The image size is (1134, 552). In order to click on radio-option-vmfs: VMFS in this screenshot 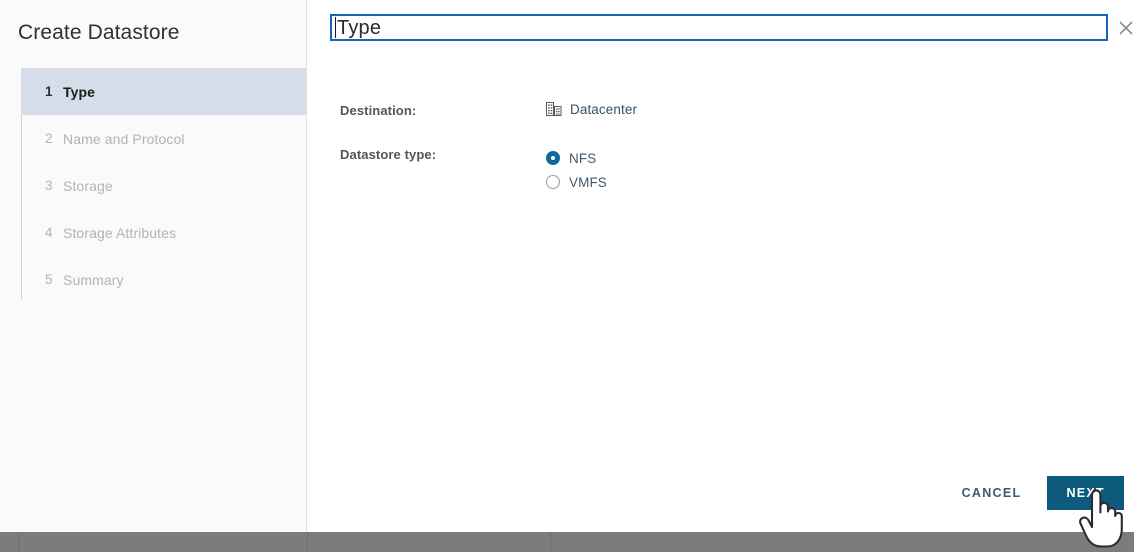, I will do `click(576, 182)`.